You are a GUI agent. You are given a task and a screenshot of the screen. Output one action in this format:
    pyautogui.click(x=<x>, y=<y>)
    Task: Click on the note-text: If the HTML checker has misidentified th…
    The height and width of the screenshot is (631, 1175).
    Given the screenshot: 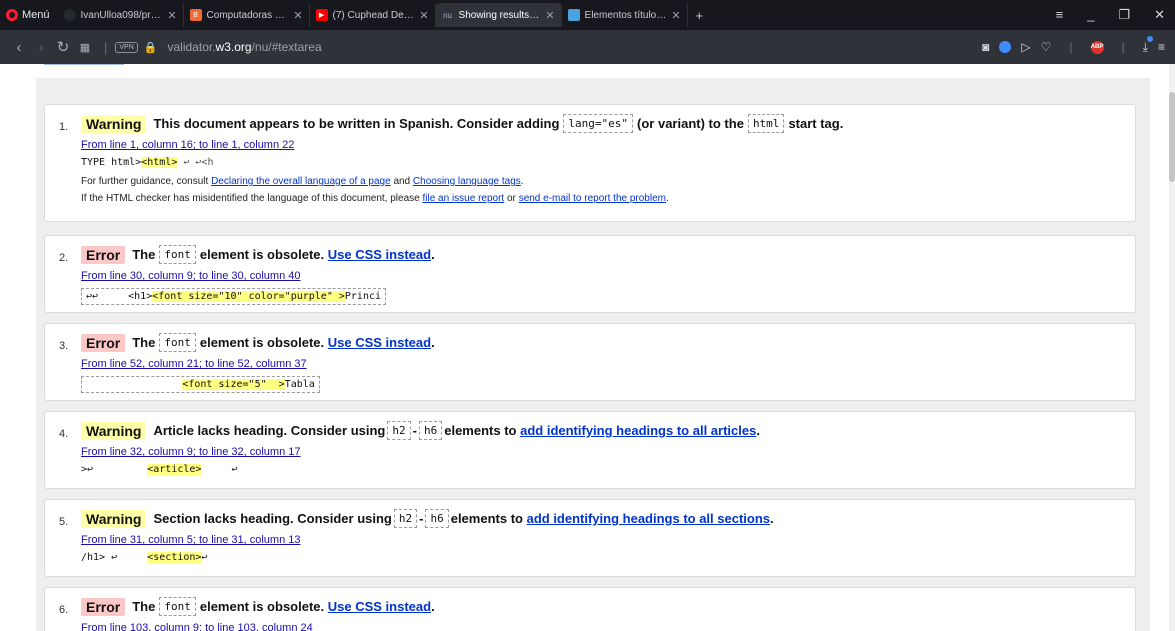 What is the action you would take?
    pyautogui.click(x=250, y=198)
    